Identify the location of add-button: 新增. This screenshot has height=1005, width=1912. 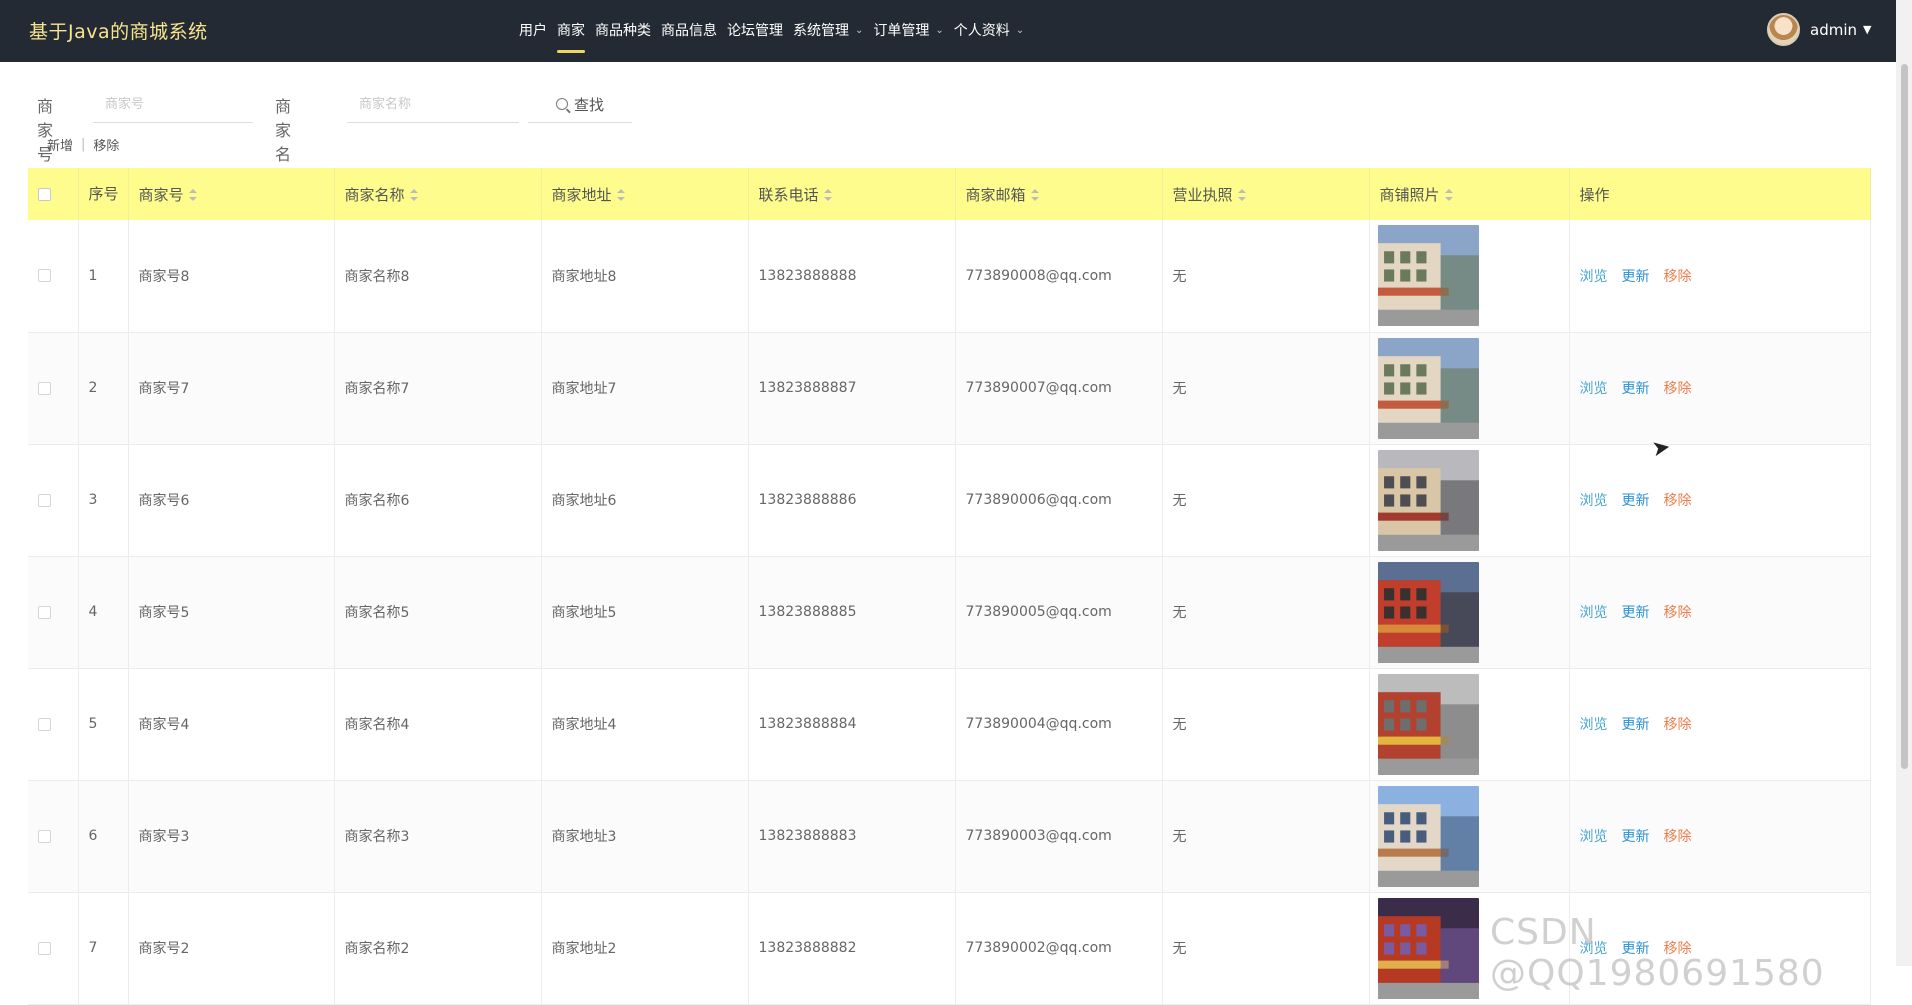
(60, 144).